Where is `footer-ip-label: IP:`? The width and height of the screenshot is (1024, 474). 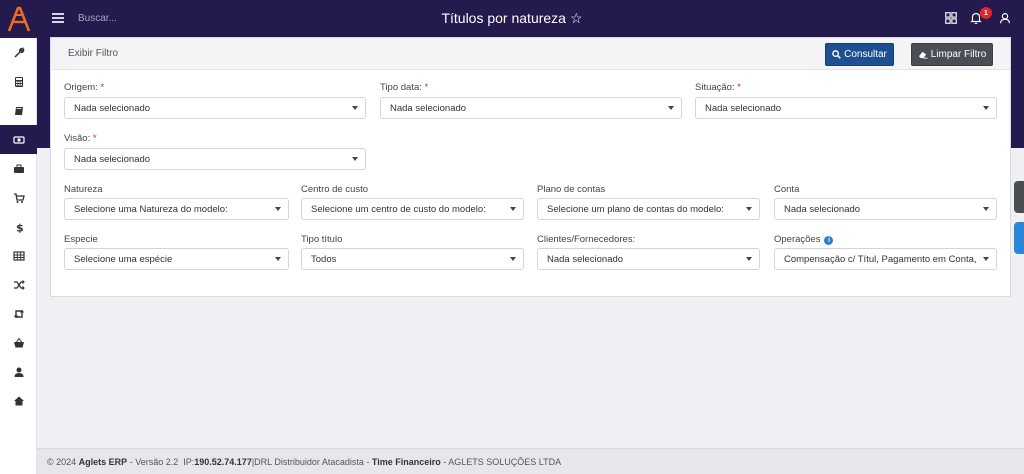
footer-ip-label: IP: is located at coordinates (189, 461).